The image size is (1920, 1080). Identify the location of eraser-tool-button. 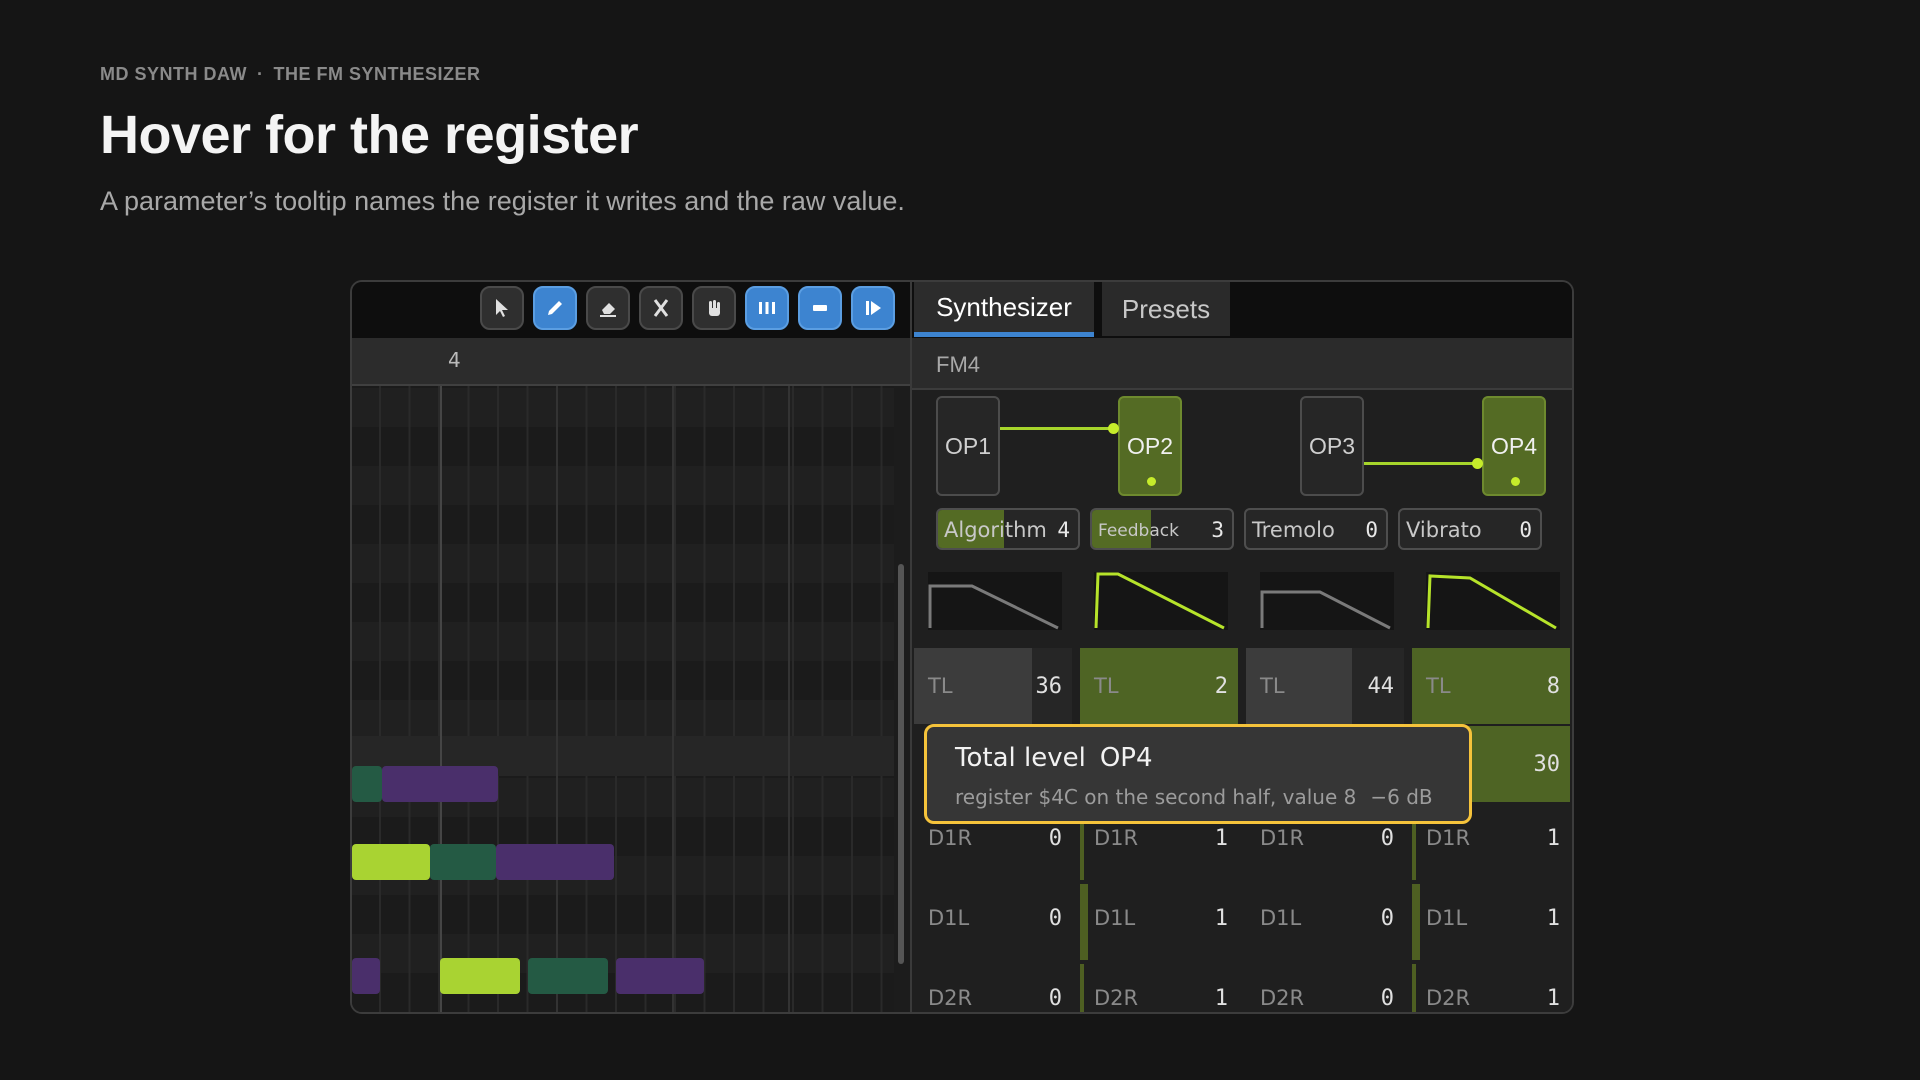
(608, 308).